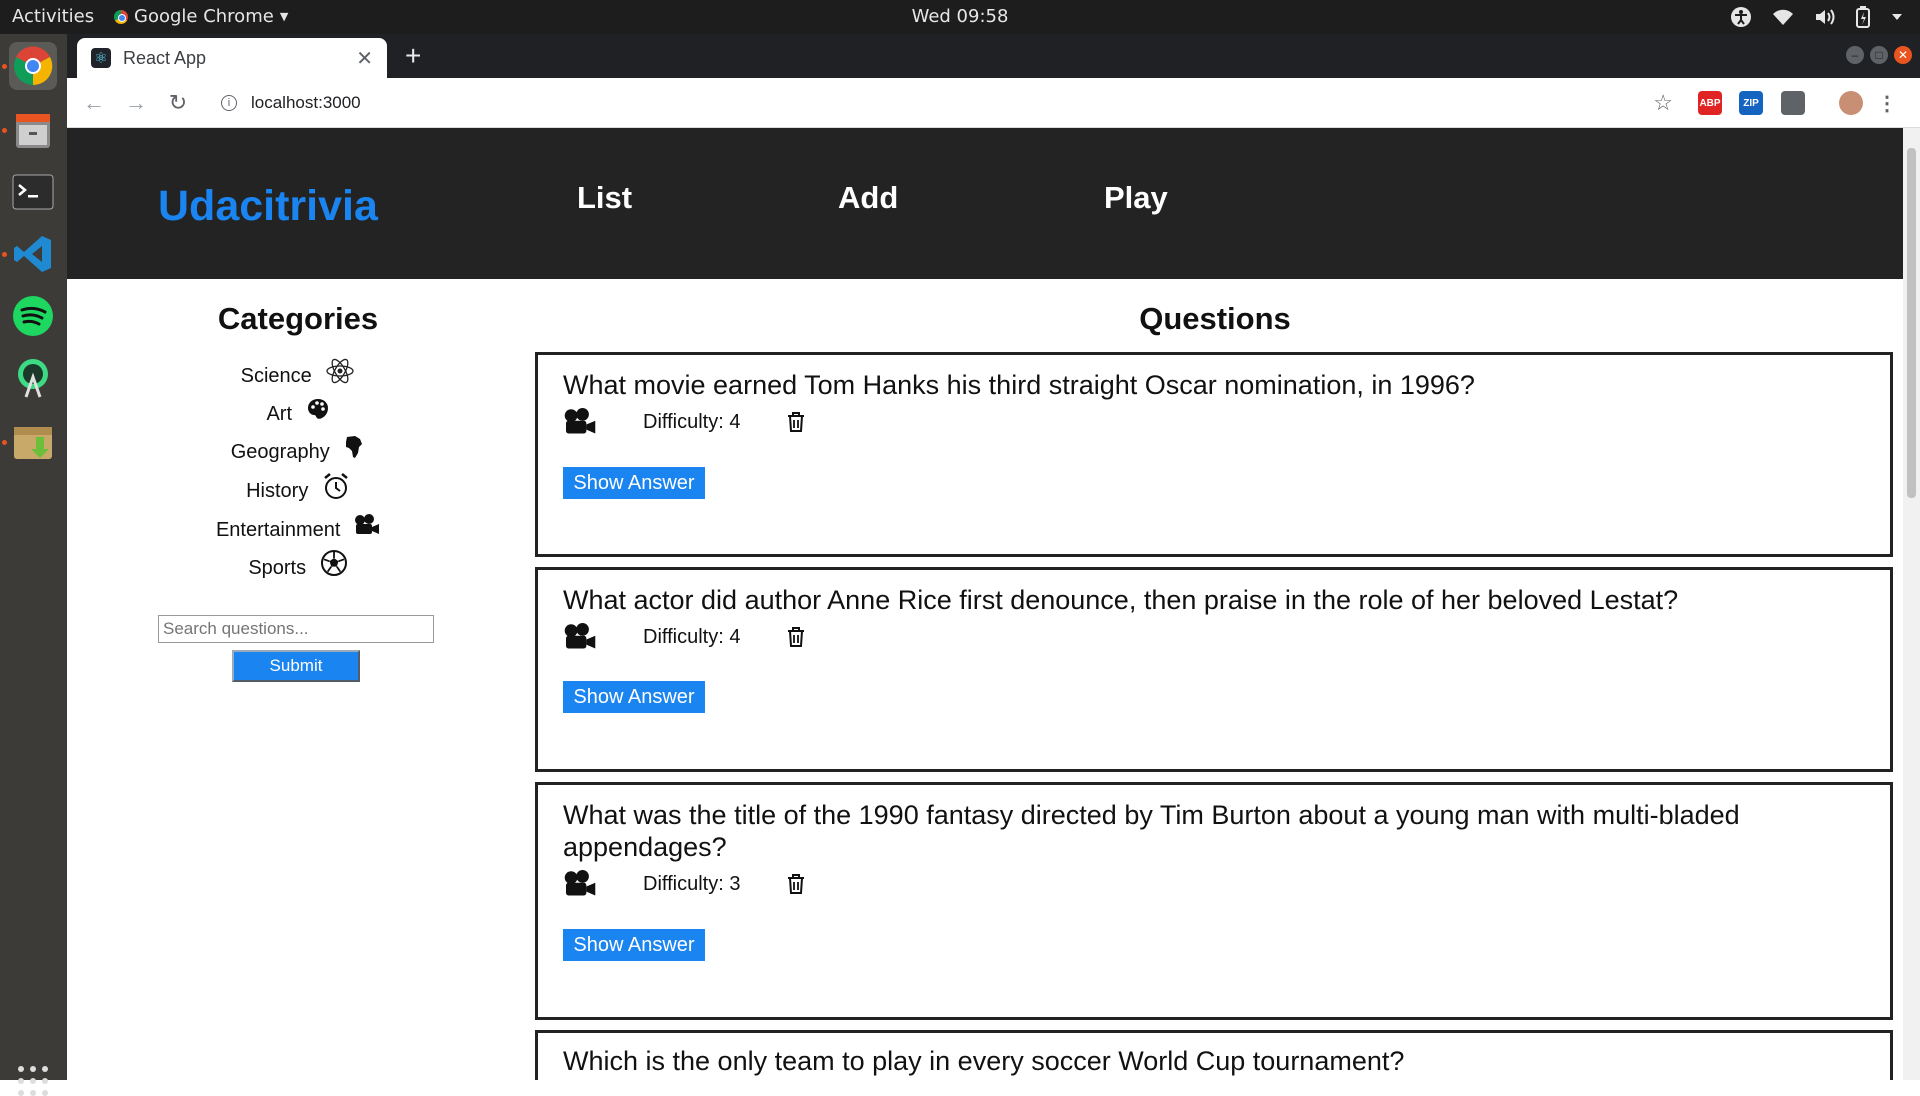 The width and height of the screenshot is (1920, 1096). What do you see at coordinates (33, 442) in the screenshot?
I see `dock-archive-manager` at bounding box center [33, 442].